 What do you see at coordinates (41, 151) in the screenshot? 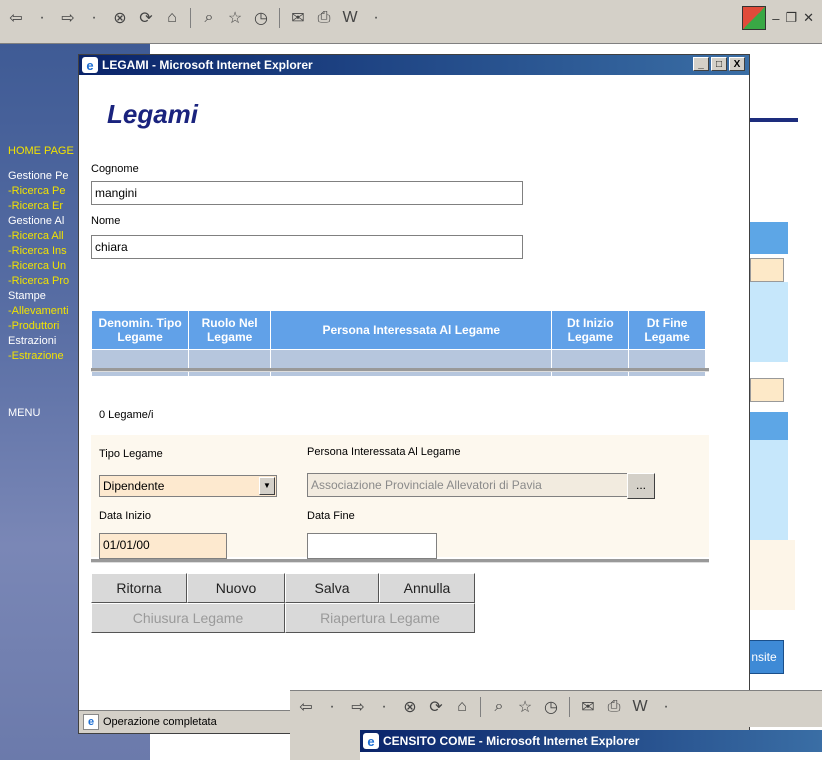
I see `nav-home: HOME PAGE` at bounding box center [41, 151].